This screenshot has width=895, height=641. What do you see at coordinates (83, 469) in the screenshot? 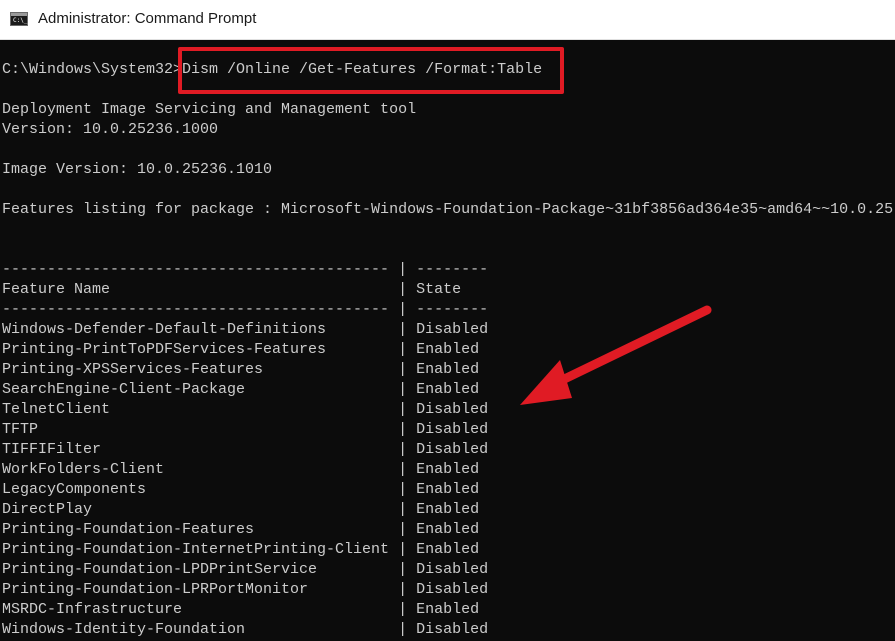
I see `feature-name: WorkFolders-Client` at bounding box center [83, 469].